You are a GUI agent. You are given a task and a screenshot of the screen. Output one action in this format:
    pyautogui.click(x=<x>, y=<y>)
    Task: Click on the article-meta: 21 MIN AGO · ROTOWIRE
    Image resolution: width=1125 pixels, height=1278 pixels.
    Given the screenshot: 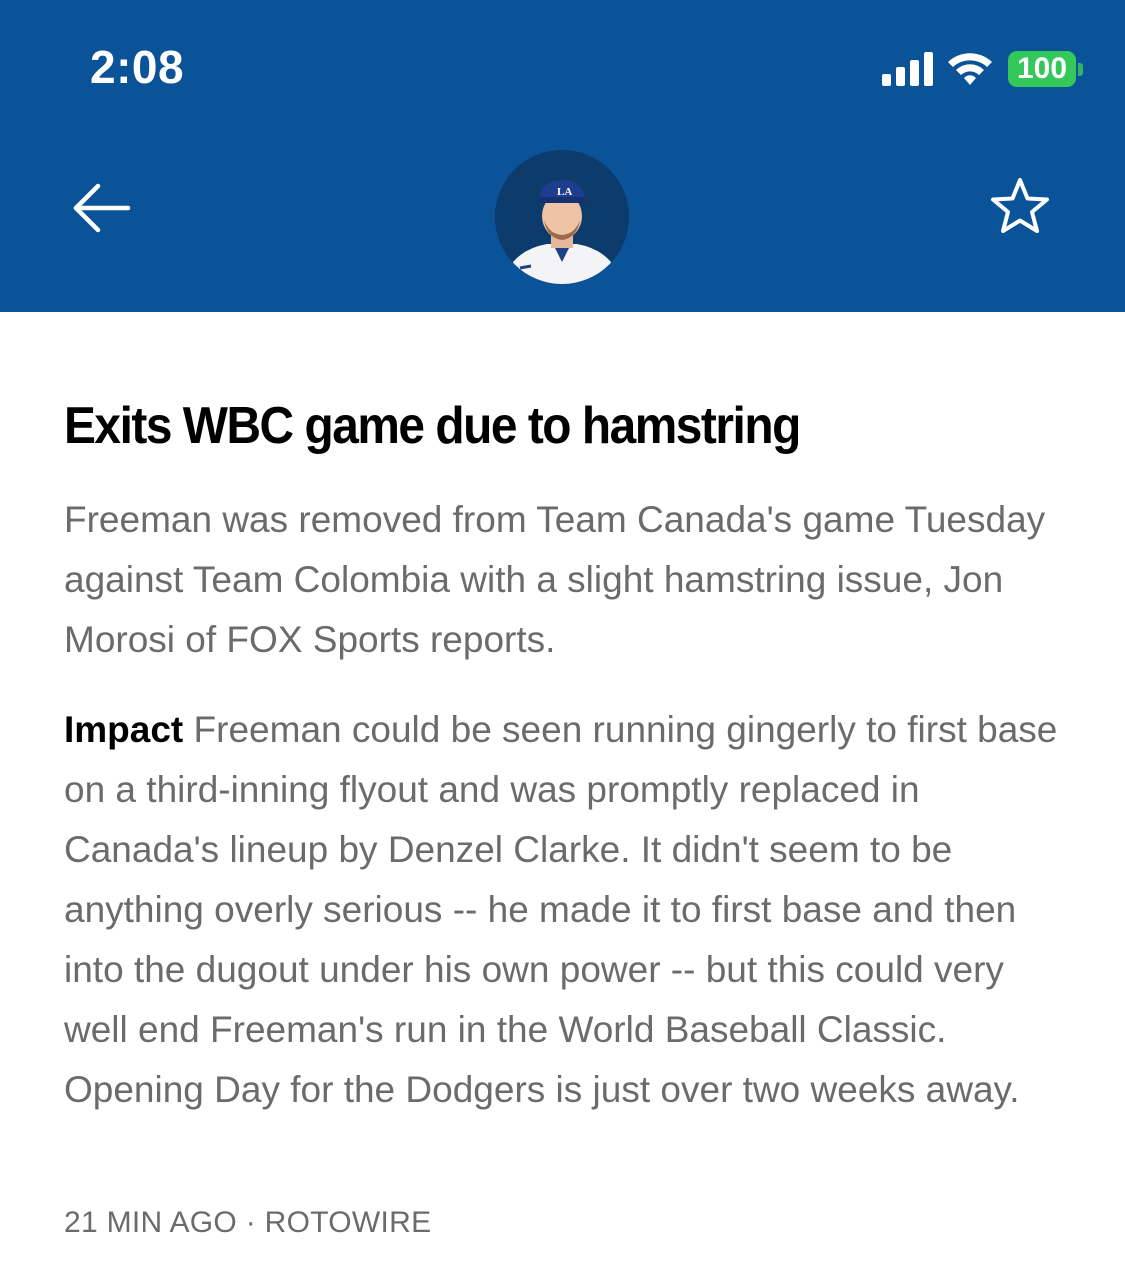 What is the action you would take?
    pyautogui.click(x=248, y=1222)
    